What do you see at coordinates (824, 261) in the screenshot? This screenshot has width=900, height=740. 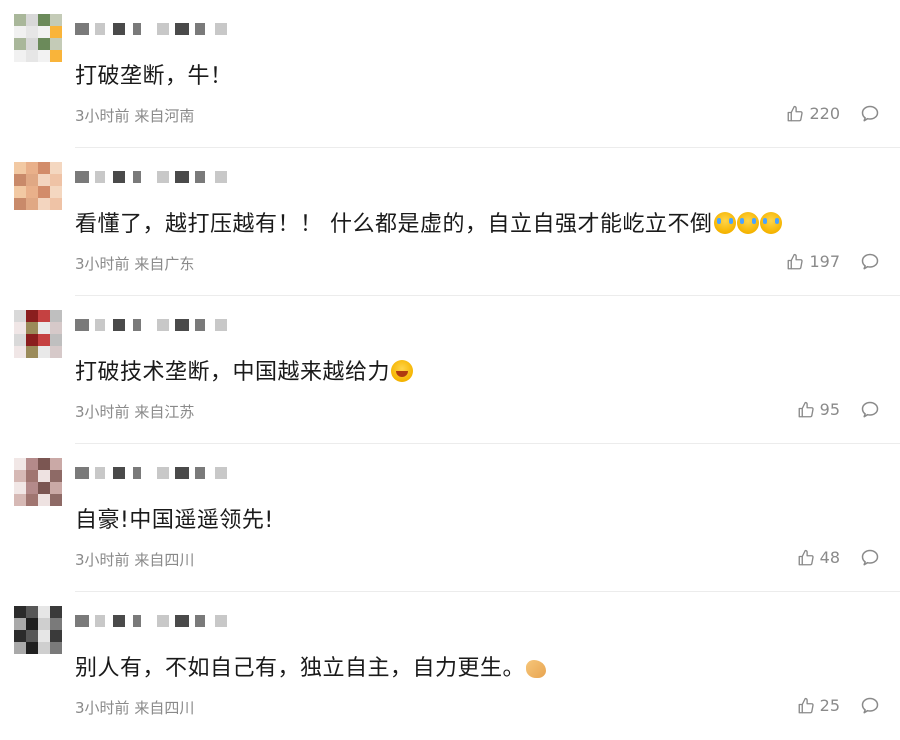 I see `like-count: 197` at bounding box center [824, 261].